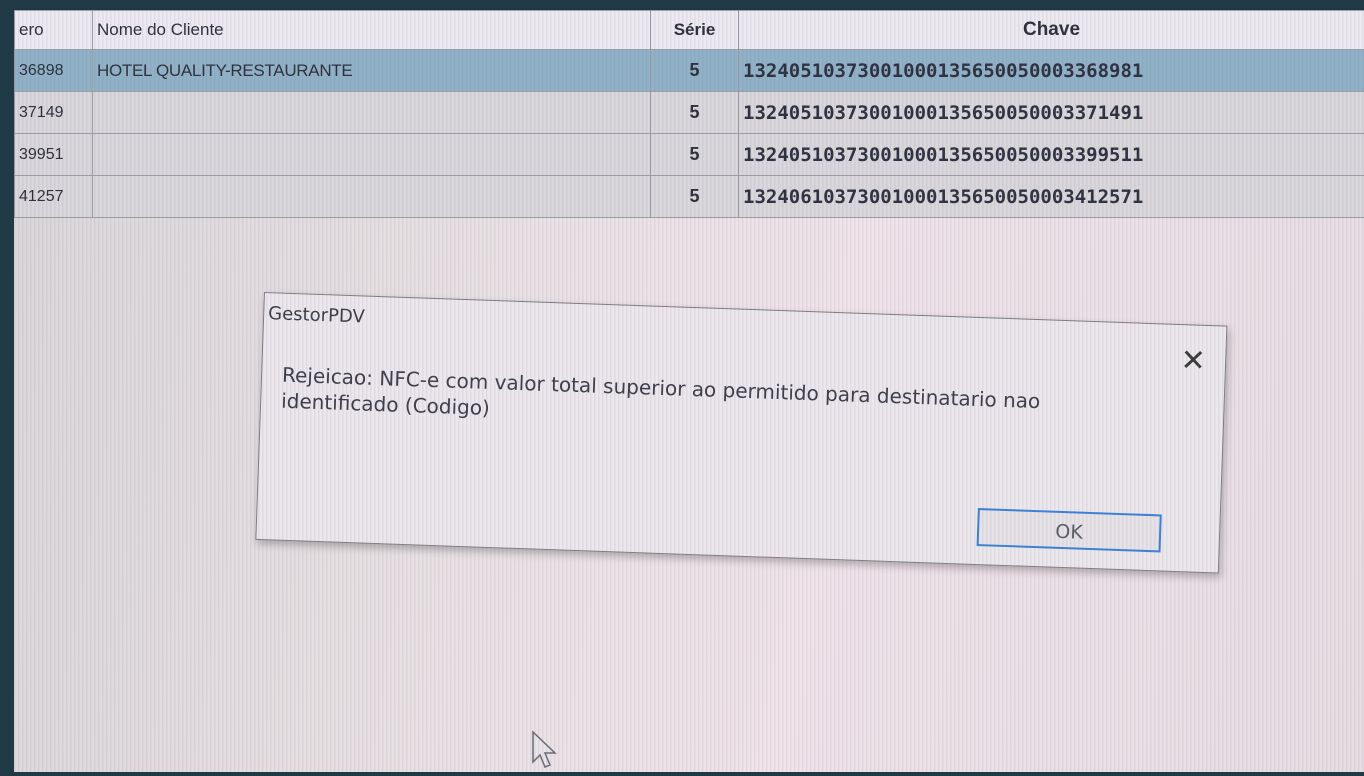  What do you see at coordinates (53, 112) in the screenshot?
I see `cell-numero: 37149` at bounding box center [53, 112].